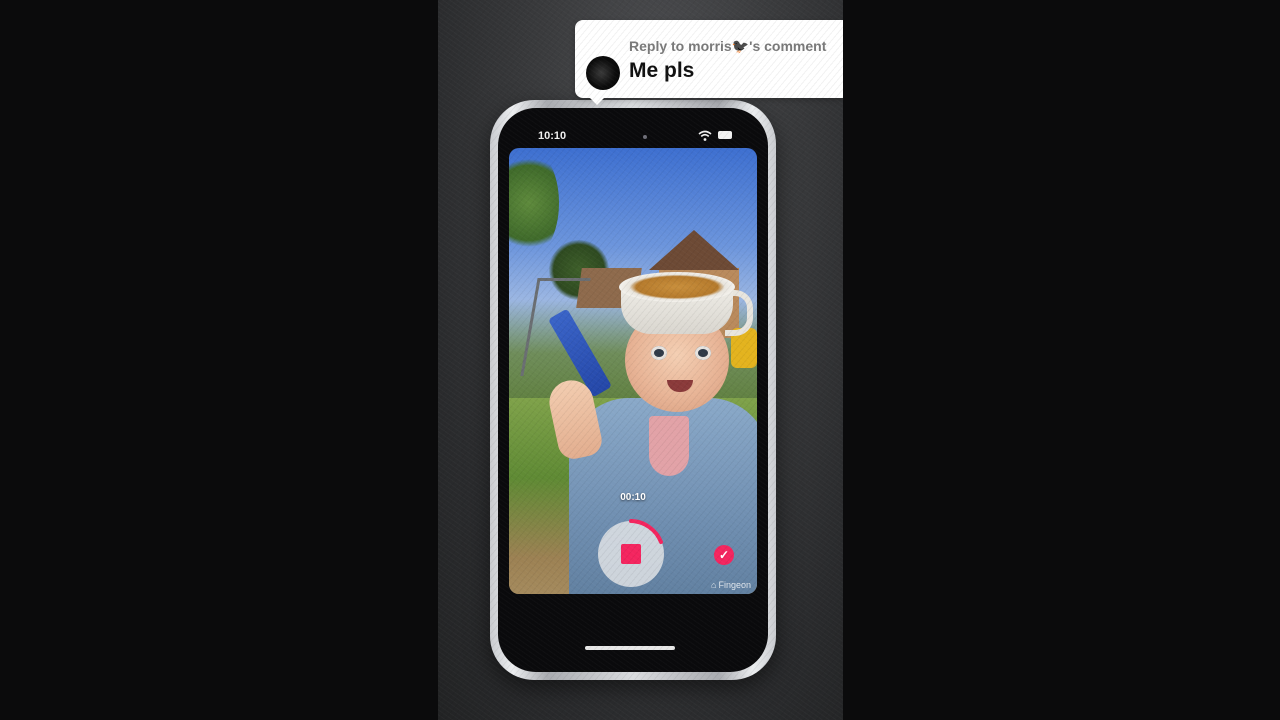  What do you see at coordinates (633, 136) in the screenshot?
I see `status-bar: 10:10` at bounding box center [633, 136].